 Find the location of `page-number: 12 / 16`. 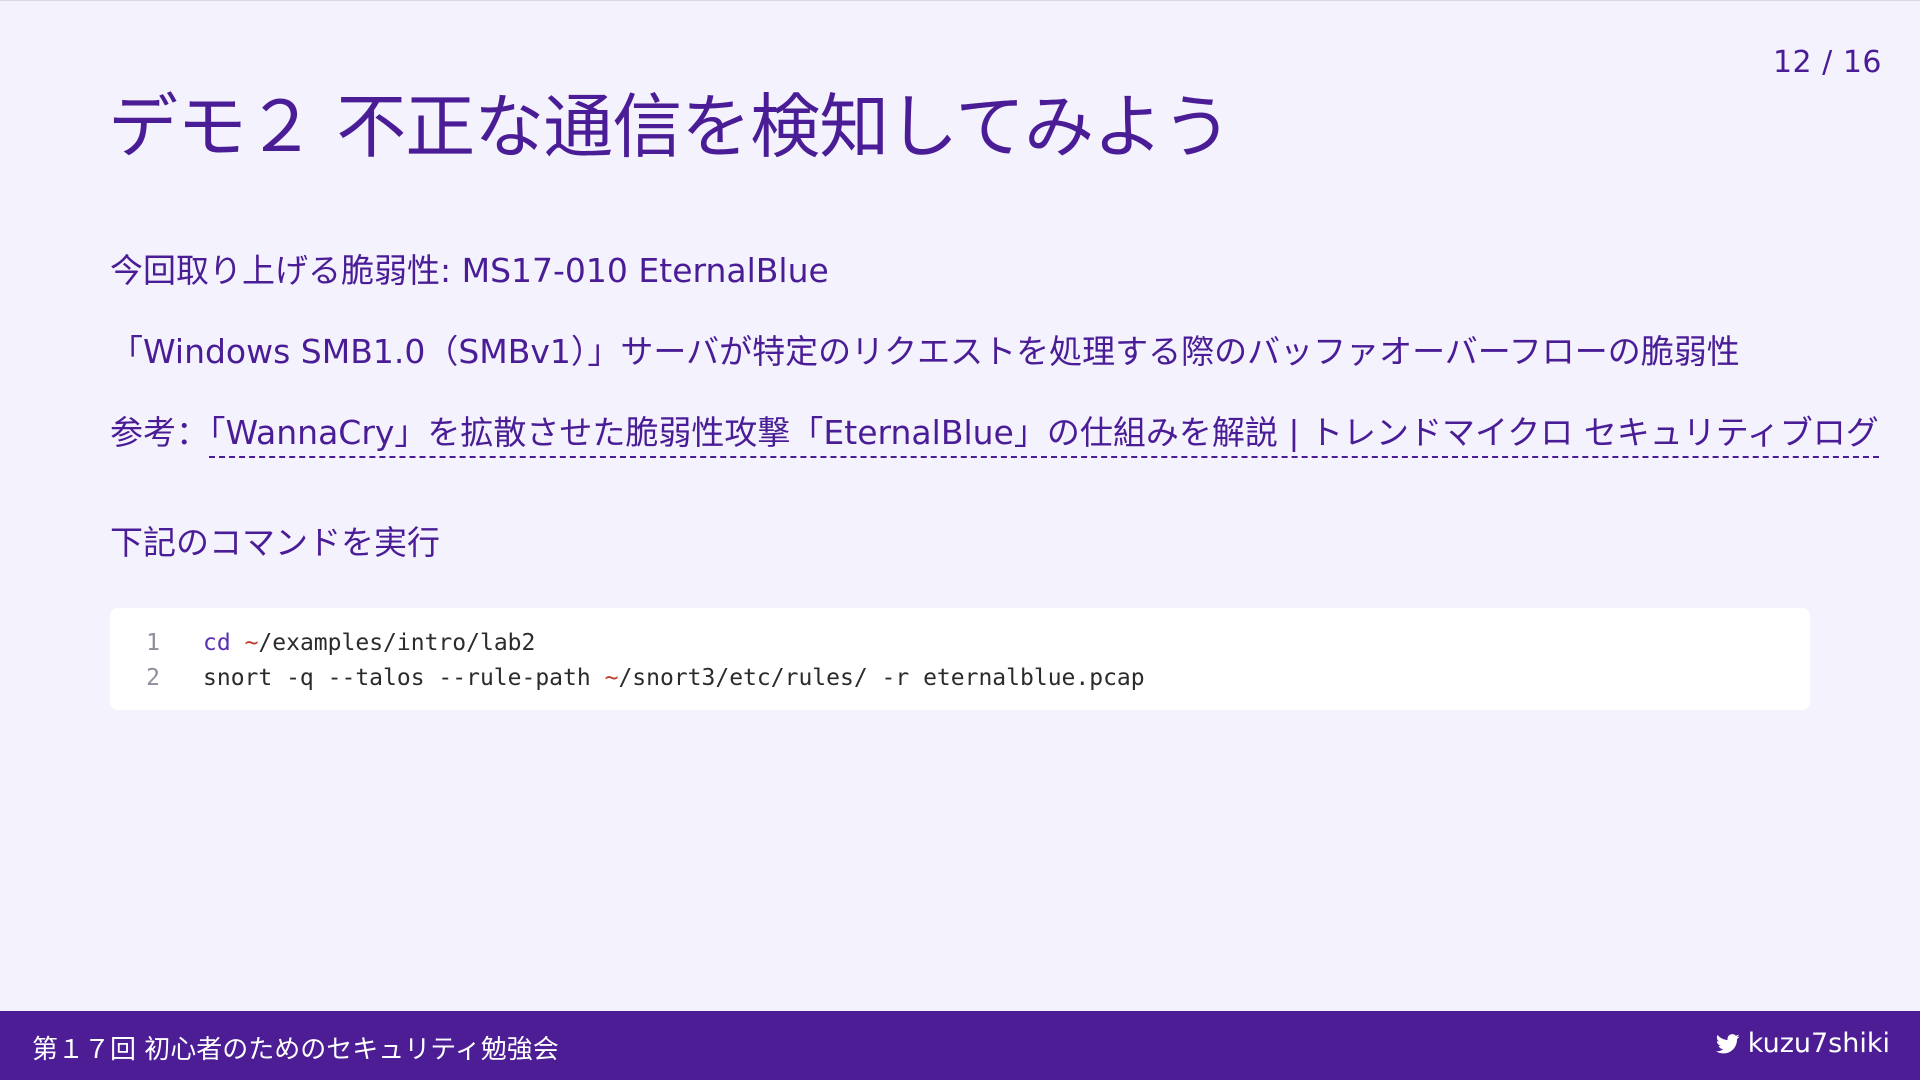

page-number: 12 / 16 is located at coordinates (1827, 62).